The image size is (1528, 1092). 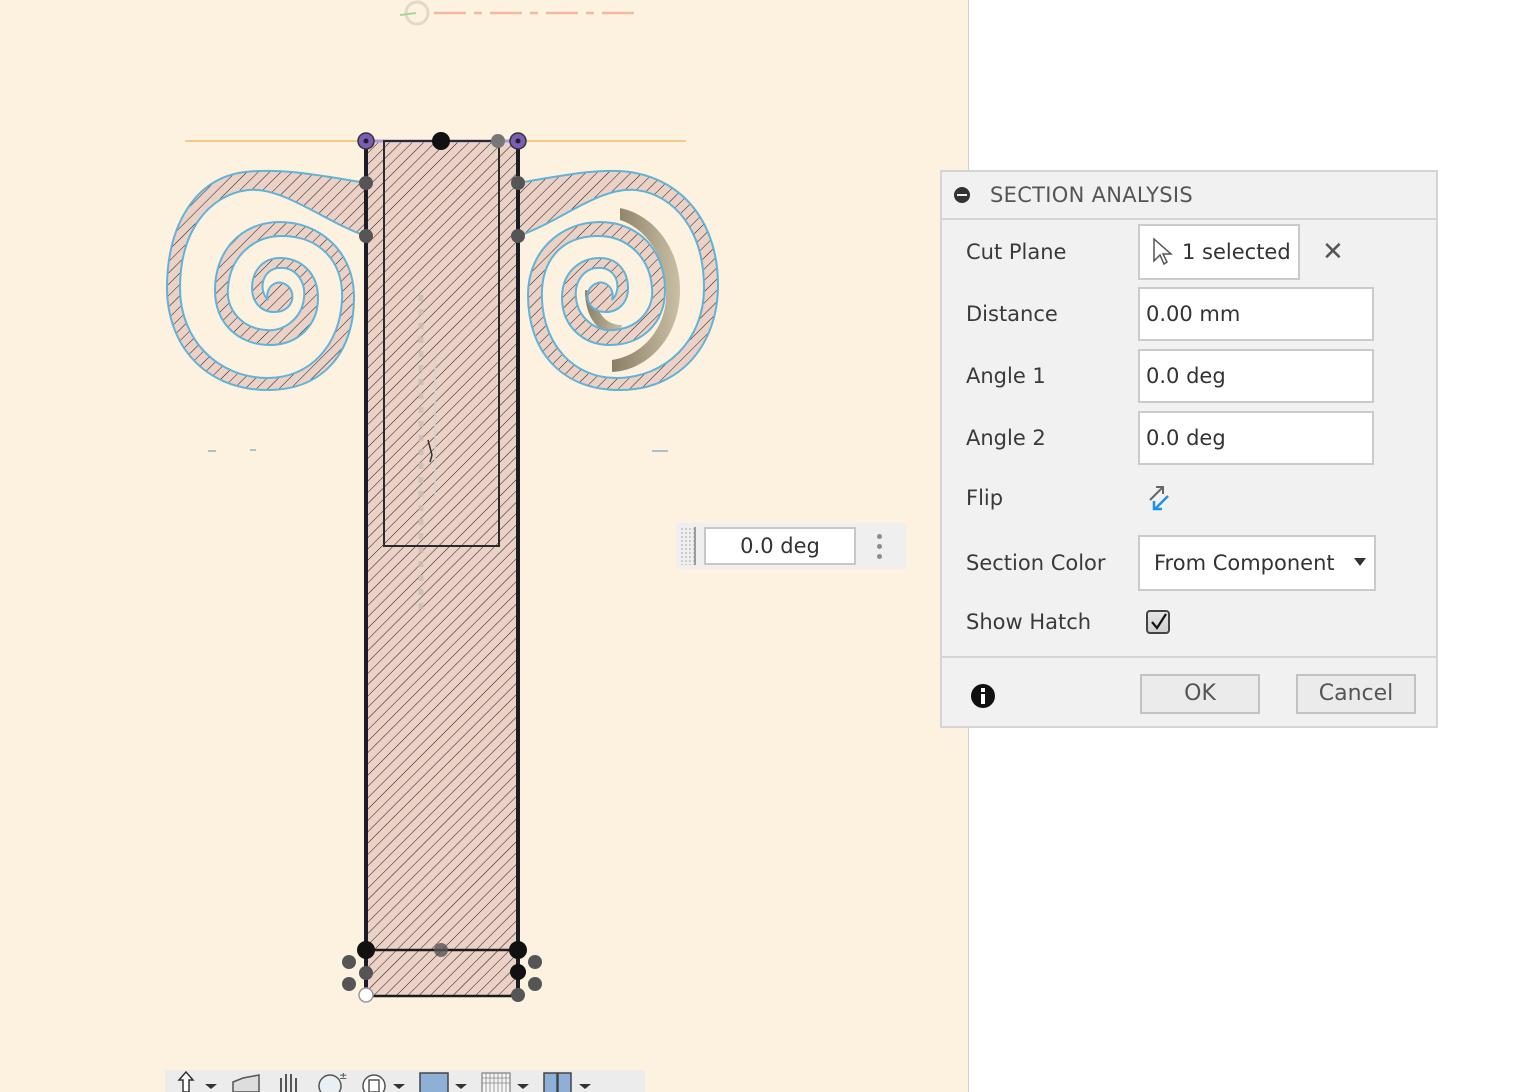 What do you see at coordinates (1189, 657) in the screenshot?
I see `dialog-footer-divider` at bounding box center [1189, 657].